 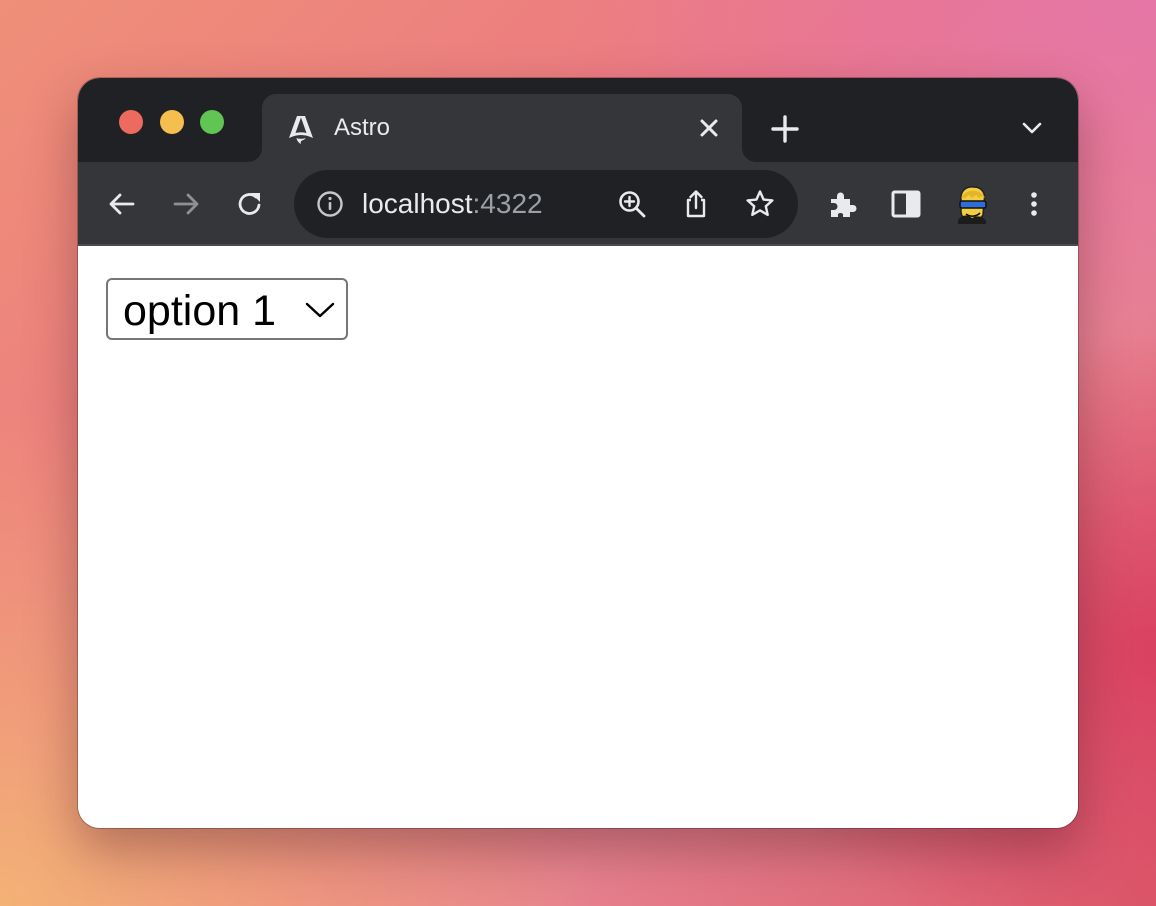 I want to click on window-close-button, so click(x=131, y=122).